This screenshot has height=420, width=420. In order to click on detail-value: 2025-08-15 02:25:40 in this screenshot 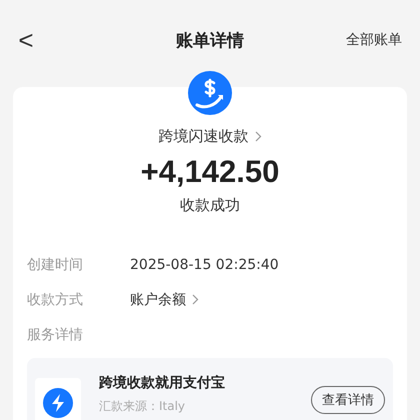, I will do `click(204, 264)`.